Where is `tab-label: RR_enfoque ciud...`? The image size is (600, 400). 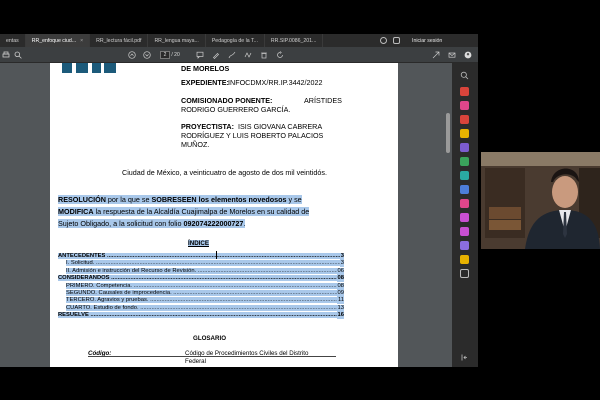
tab-label: RR_enfoque ciud... is located at coordinates (54, 40).